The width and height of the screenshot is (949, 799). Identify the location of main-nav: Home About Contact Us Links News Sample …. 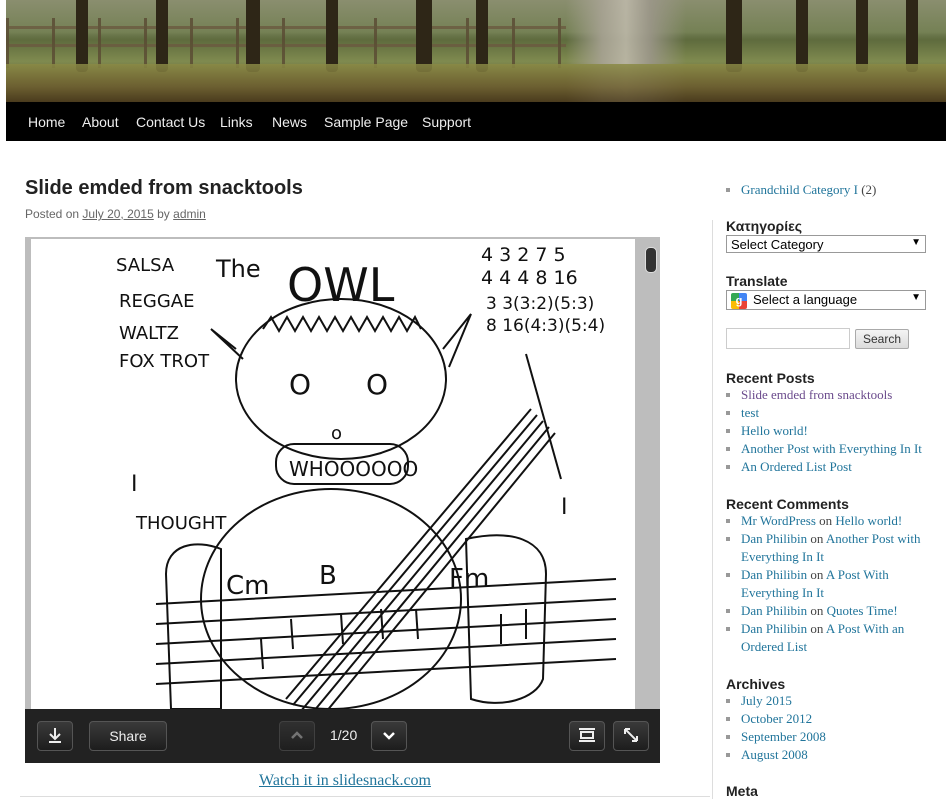
(476, 121).